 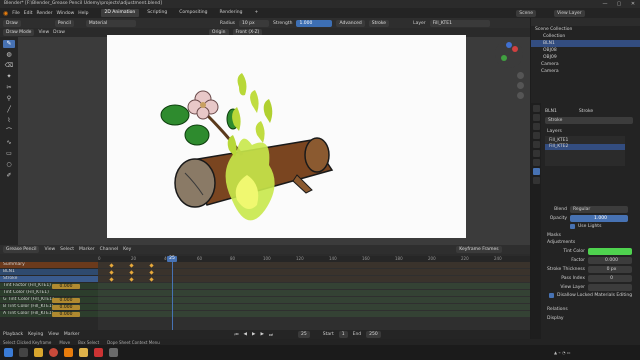 I want to click on dope-menu-key: Key, so click(x=127, y=249).